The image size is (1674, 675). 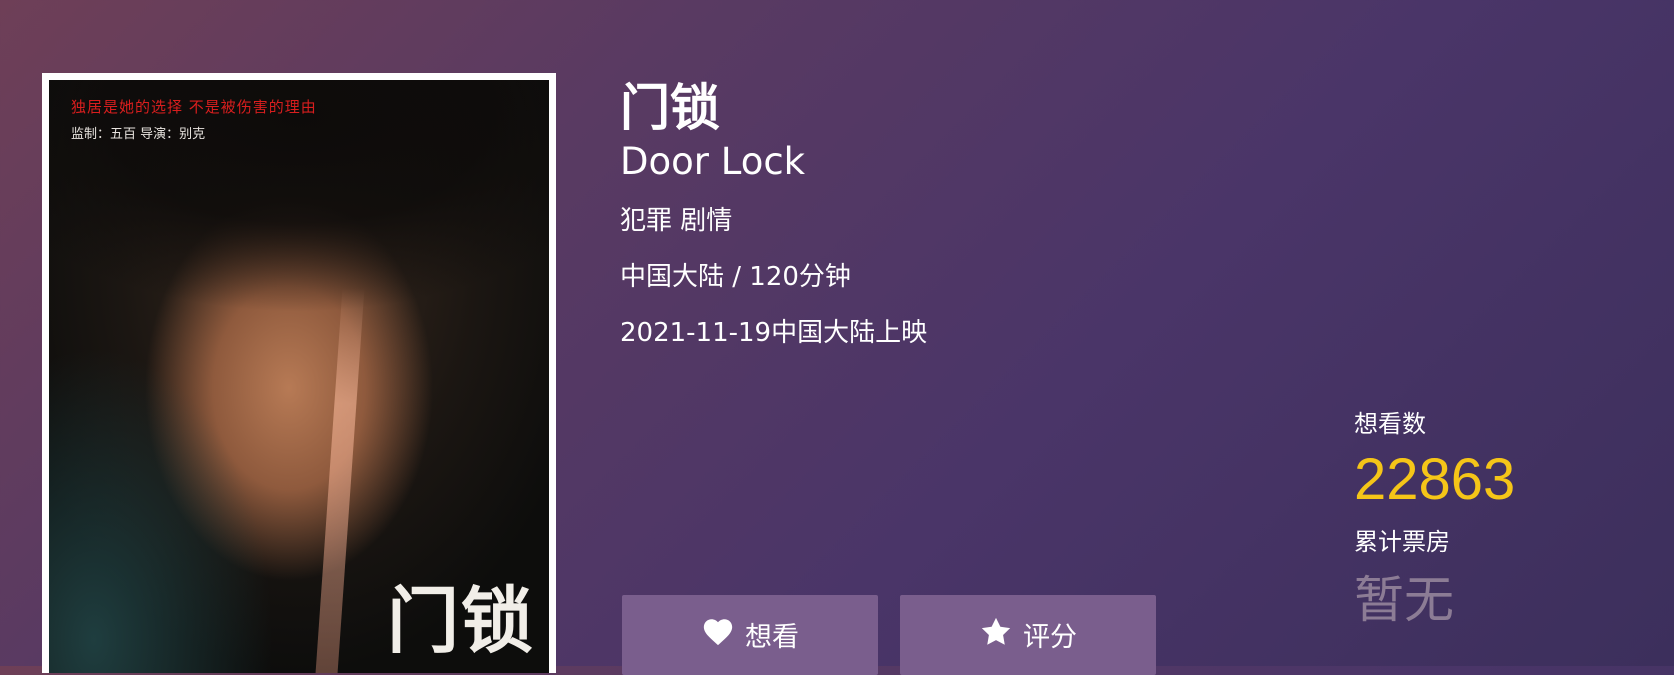 I want to click on poster-title: 门锁, so click(x=460, y=620).